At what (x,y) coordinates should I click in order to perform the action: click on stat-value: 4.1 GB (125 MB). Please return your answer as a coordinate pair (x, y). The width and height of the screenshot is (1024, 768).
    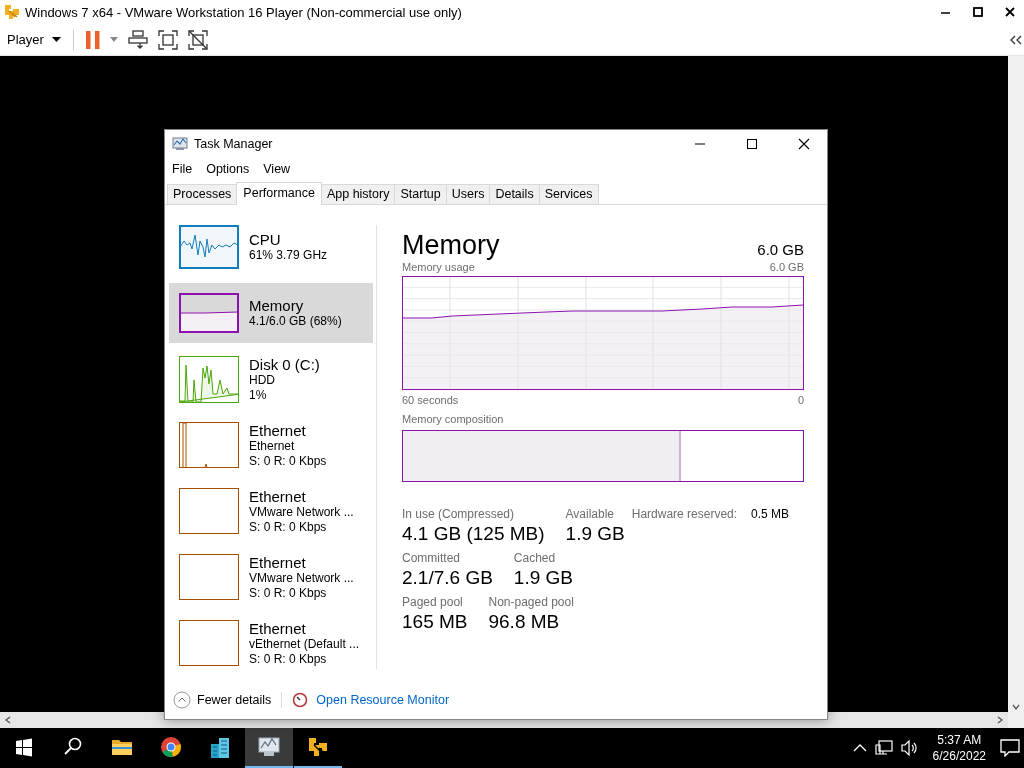
    Looking at the image, I should click on (473, 534).